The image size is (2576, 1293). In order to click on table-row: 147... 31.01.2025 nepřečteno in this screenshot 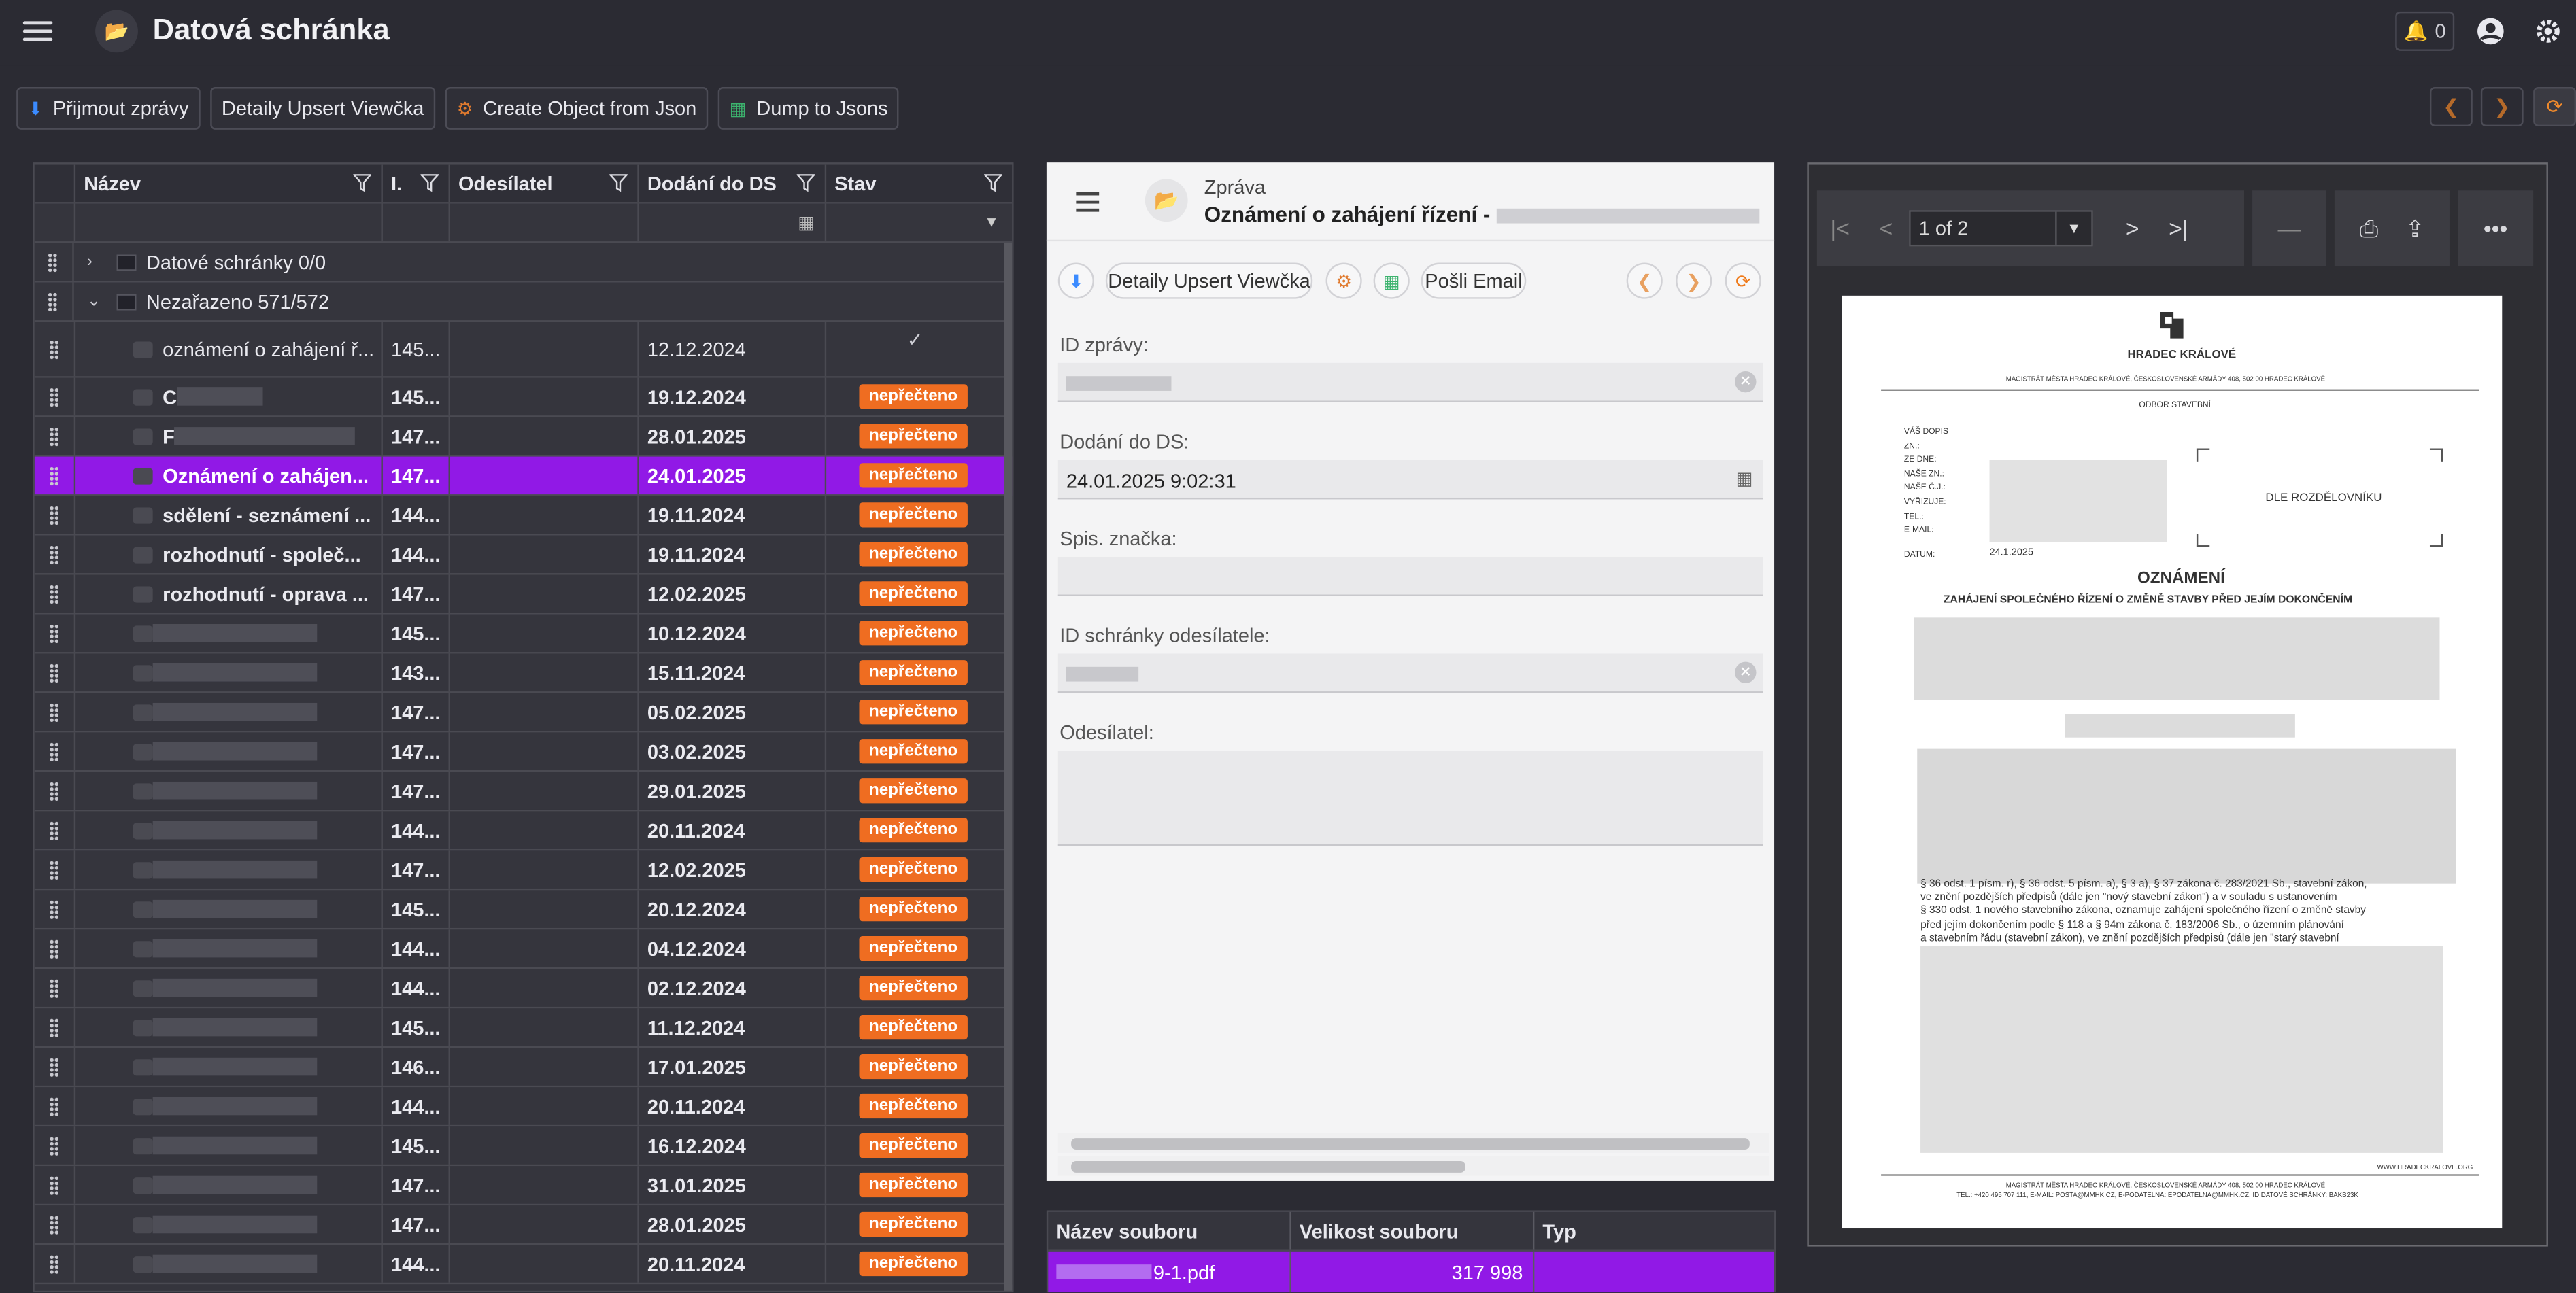, I will do `click(523, 1186)`.